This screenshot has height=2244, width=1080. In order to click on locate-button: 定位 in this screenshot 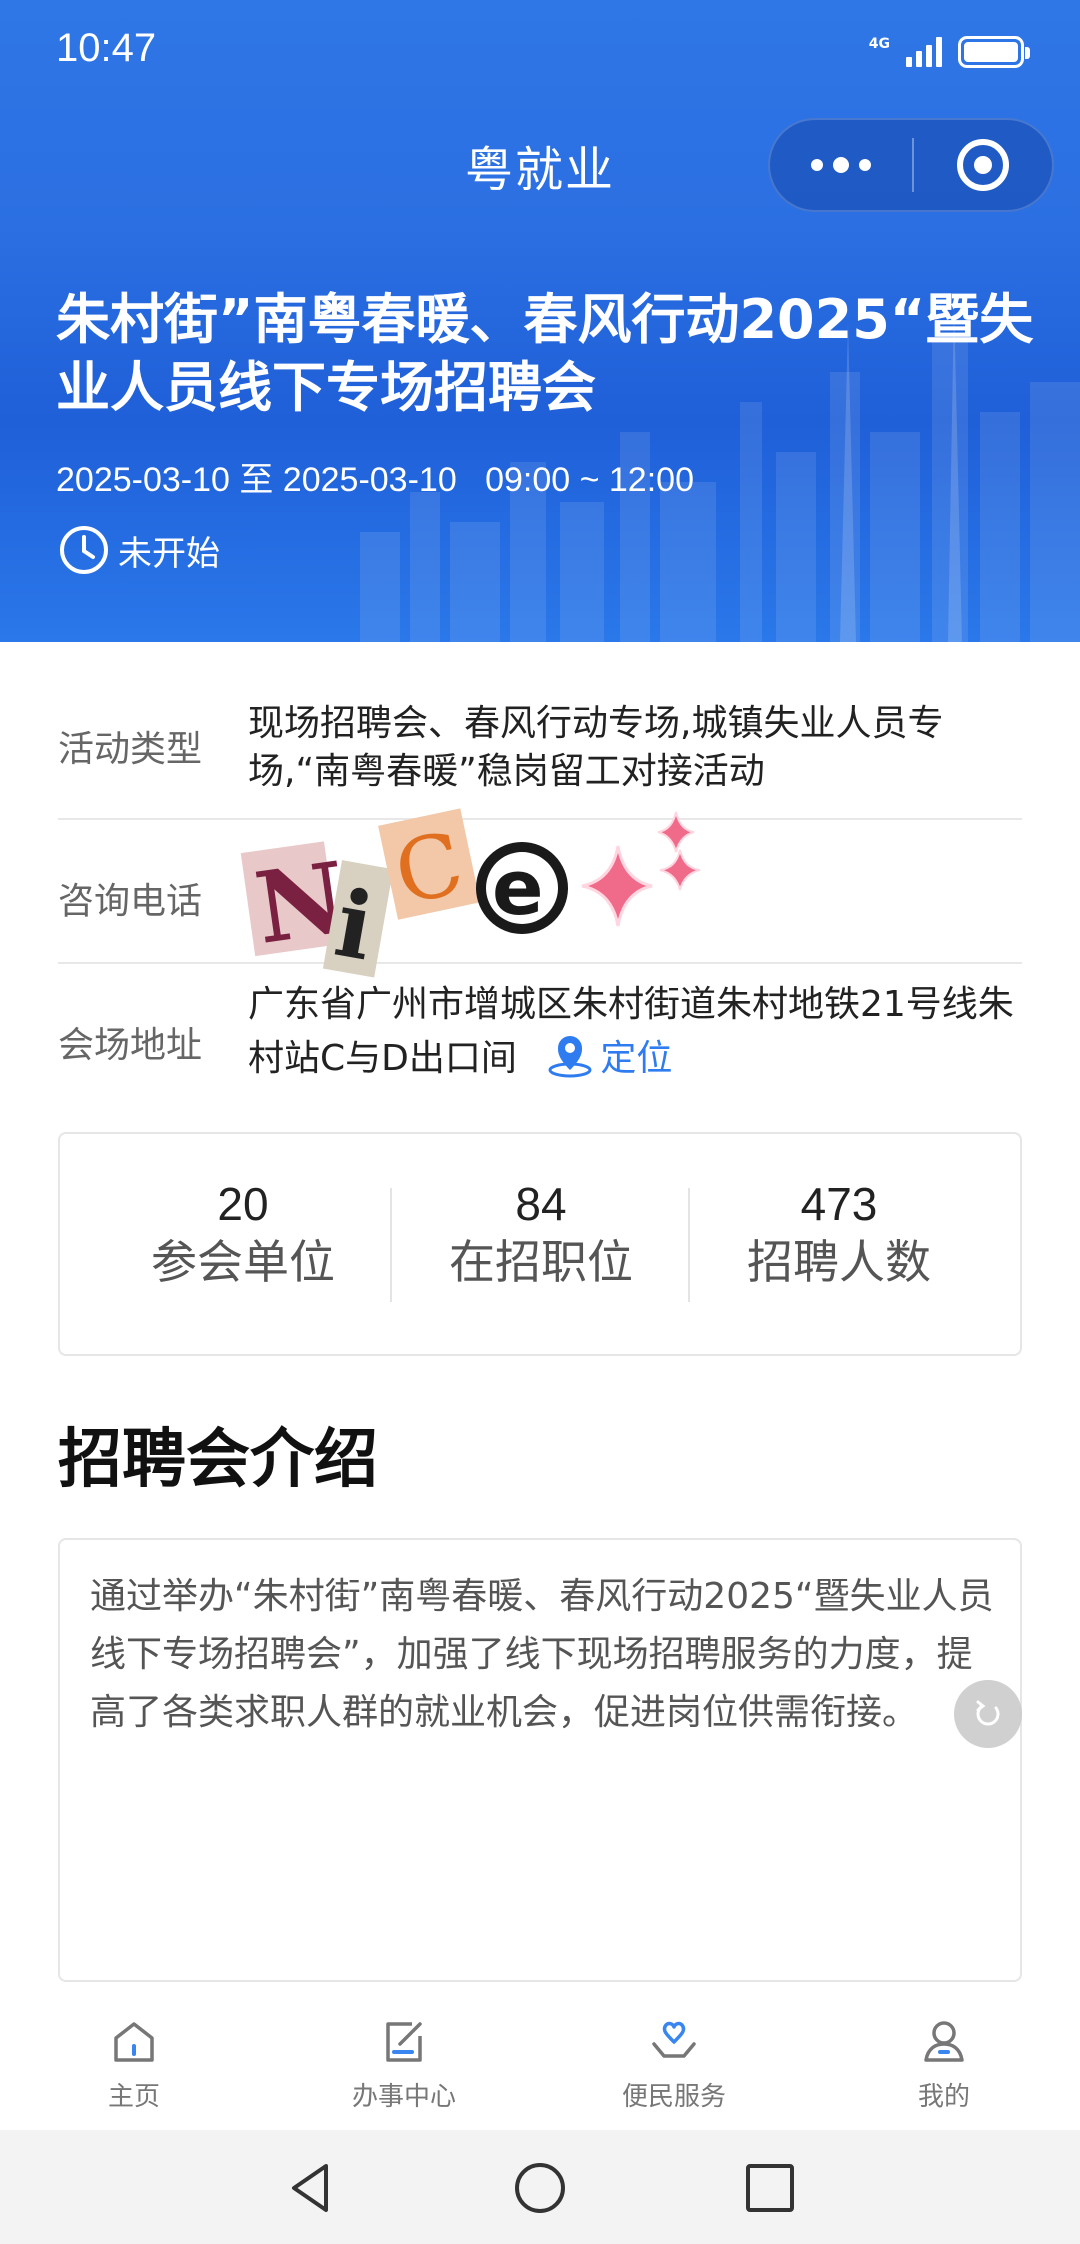, I will do `click(609, 1057)`.